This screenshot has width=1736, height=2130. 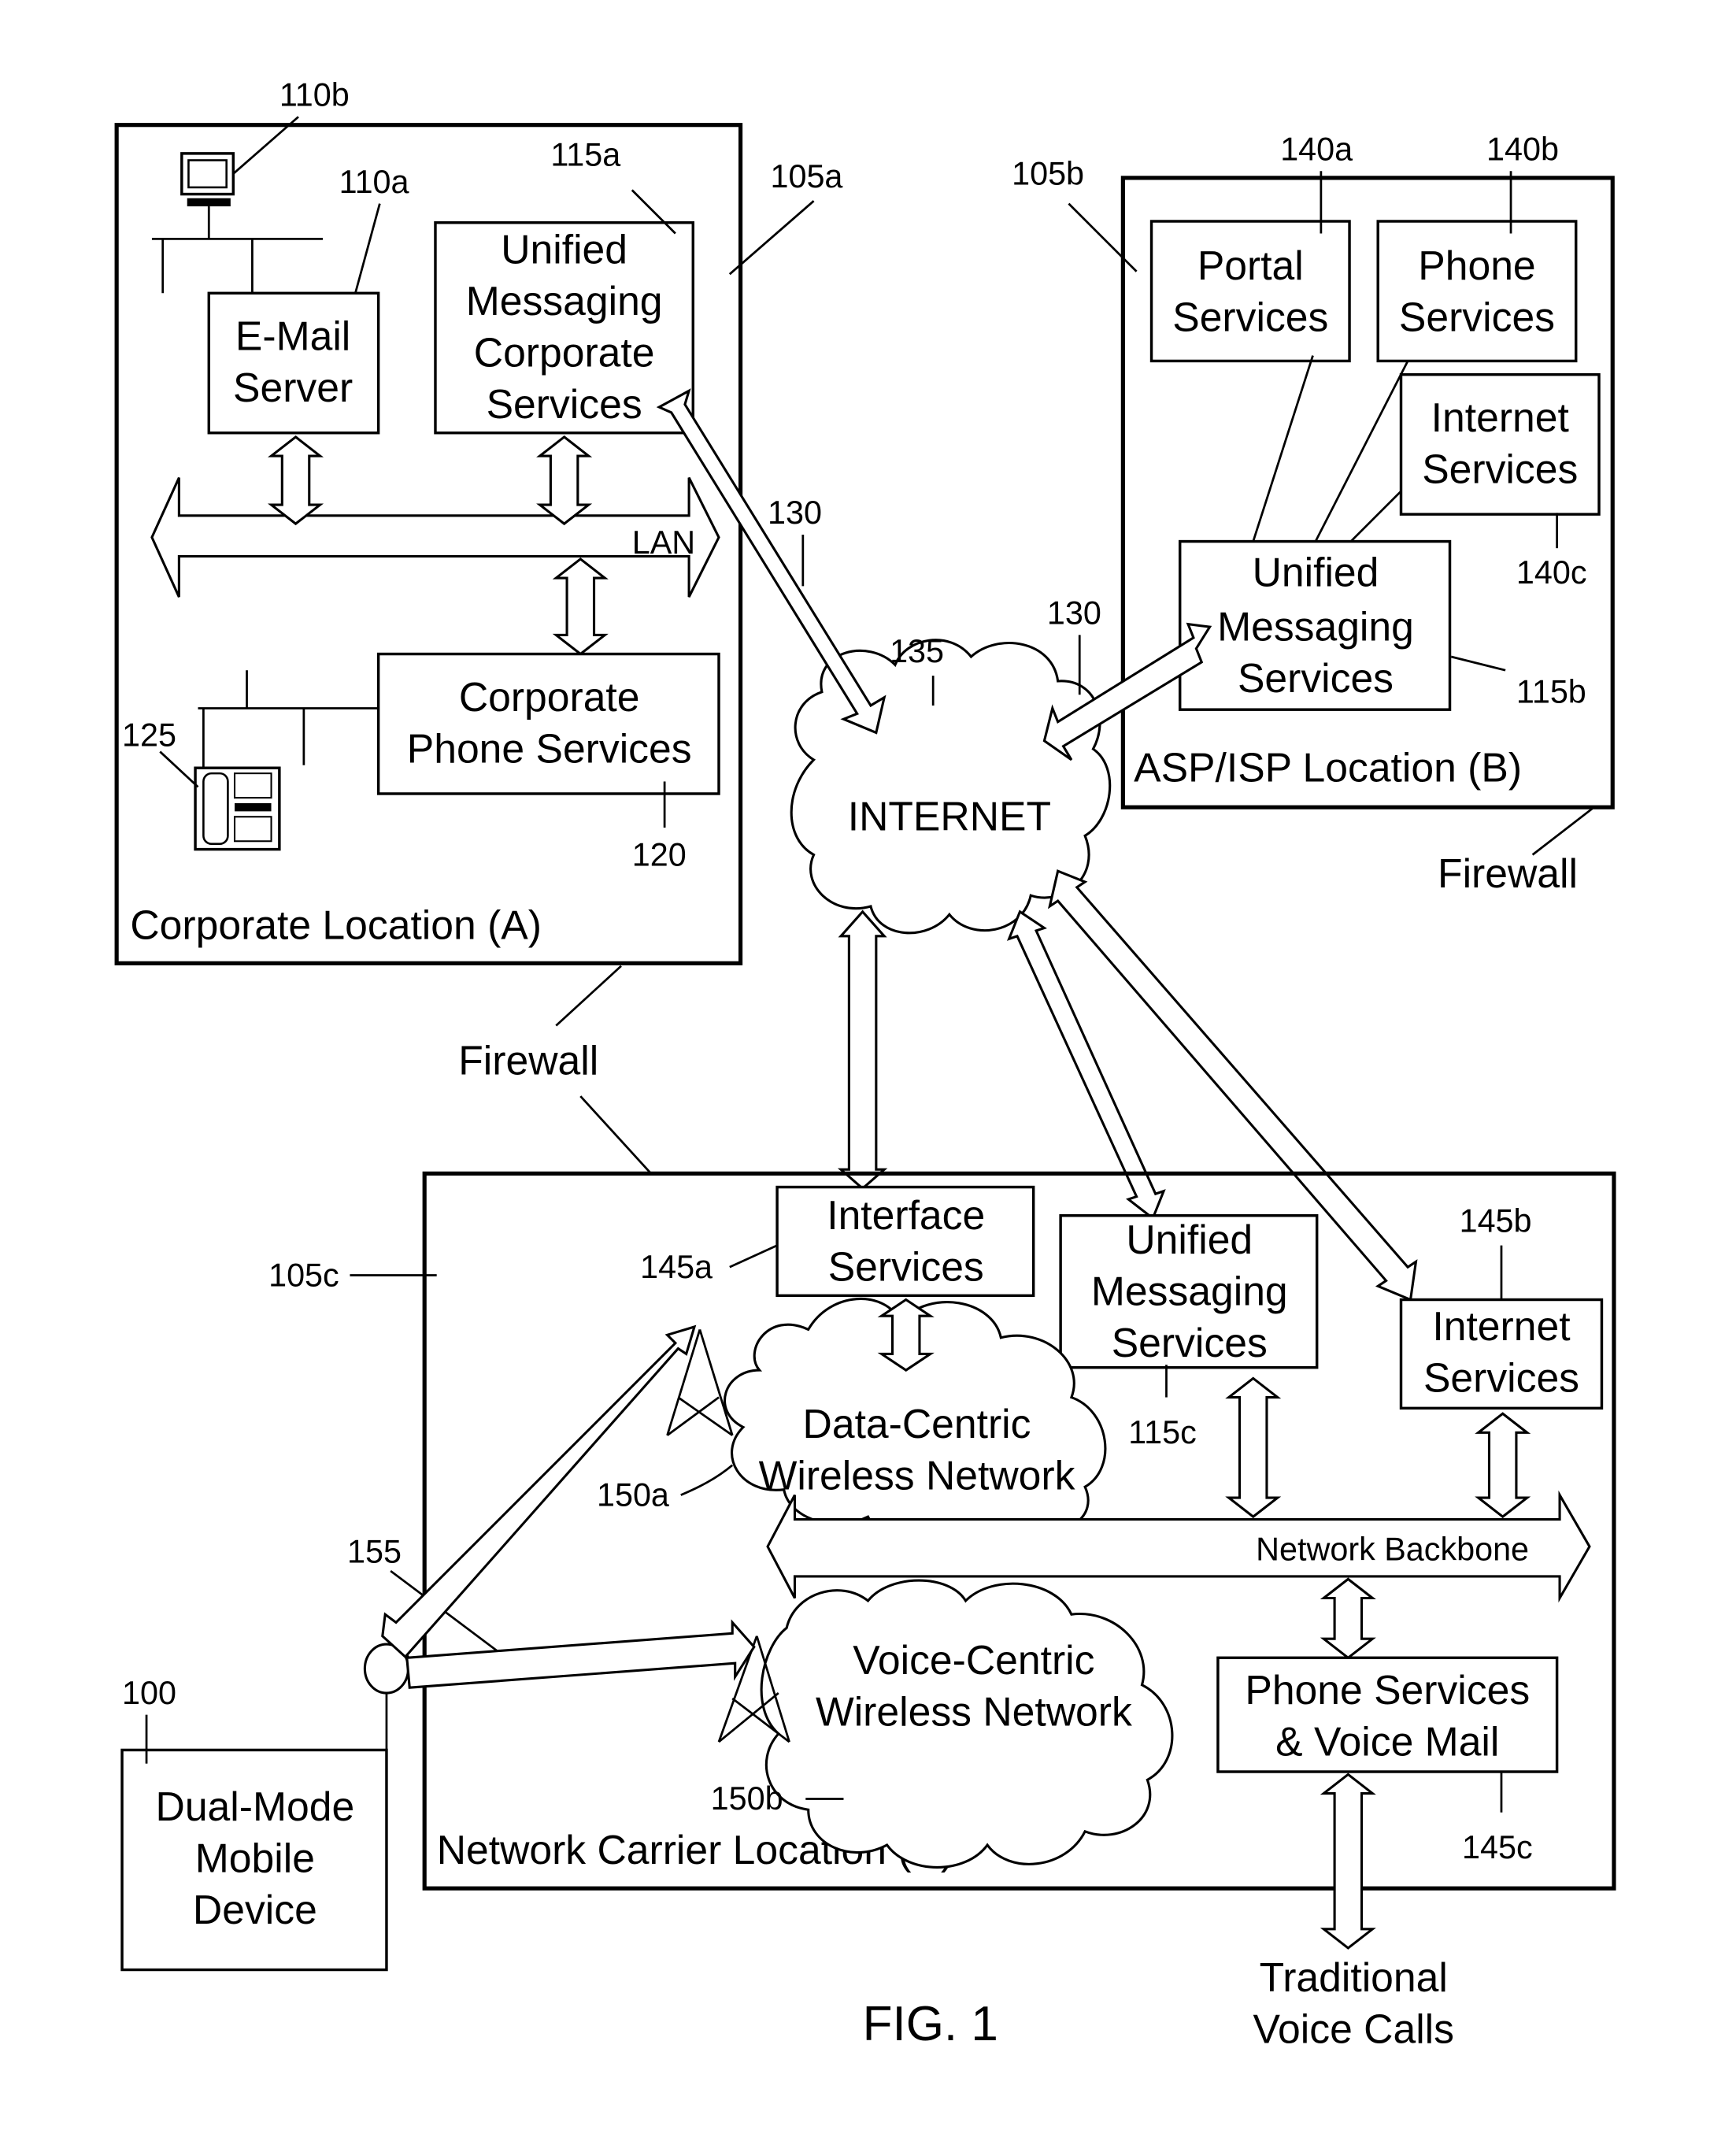 I want to click on data-network-line2: Wireless Network, so click(x=917, y=1475).